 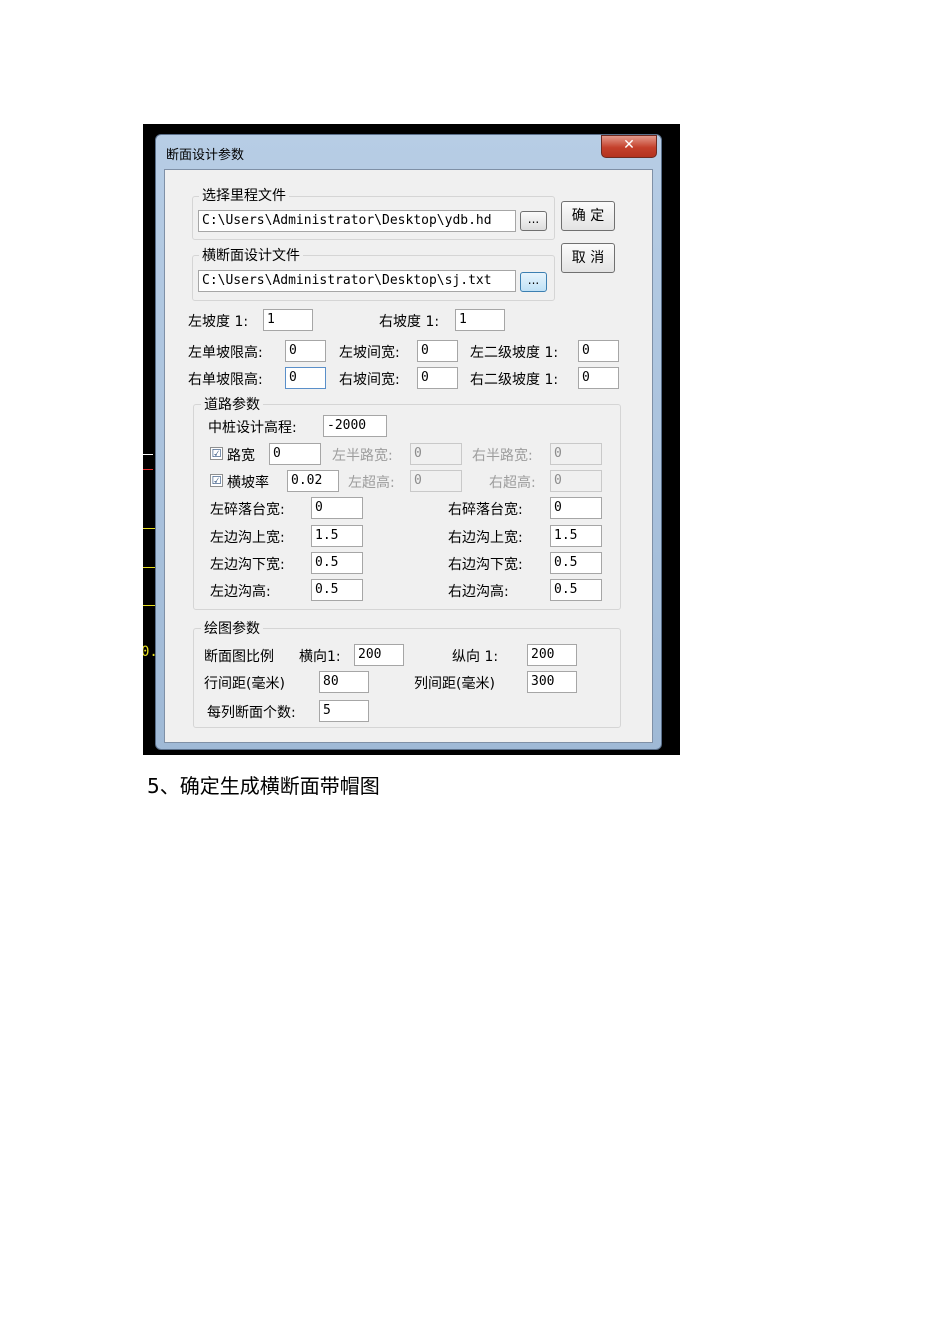 What do you see at coordinates (436, 454) in the screenshot?
I see `left-half-width-input: 0` at bounding box center [436, 454].